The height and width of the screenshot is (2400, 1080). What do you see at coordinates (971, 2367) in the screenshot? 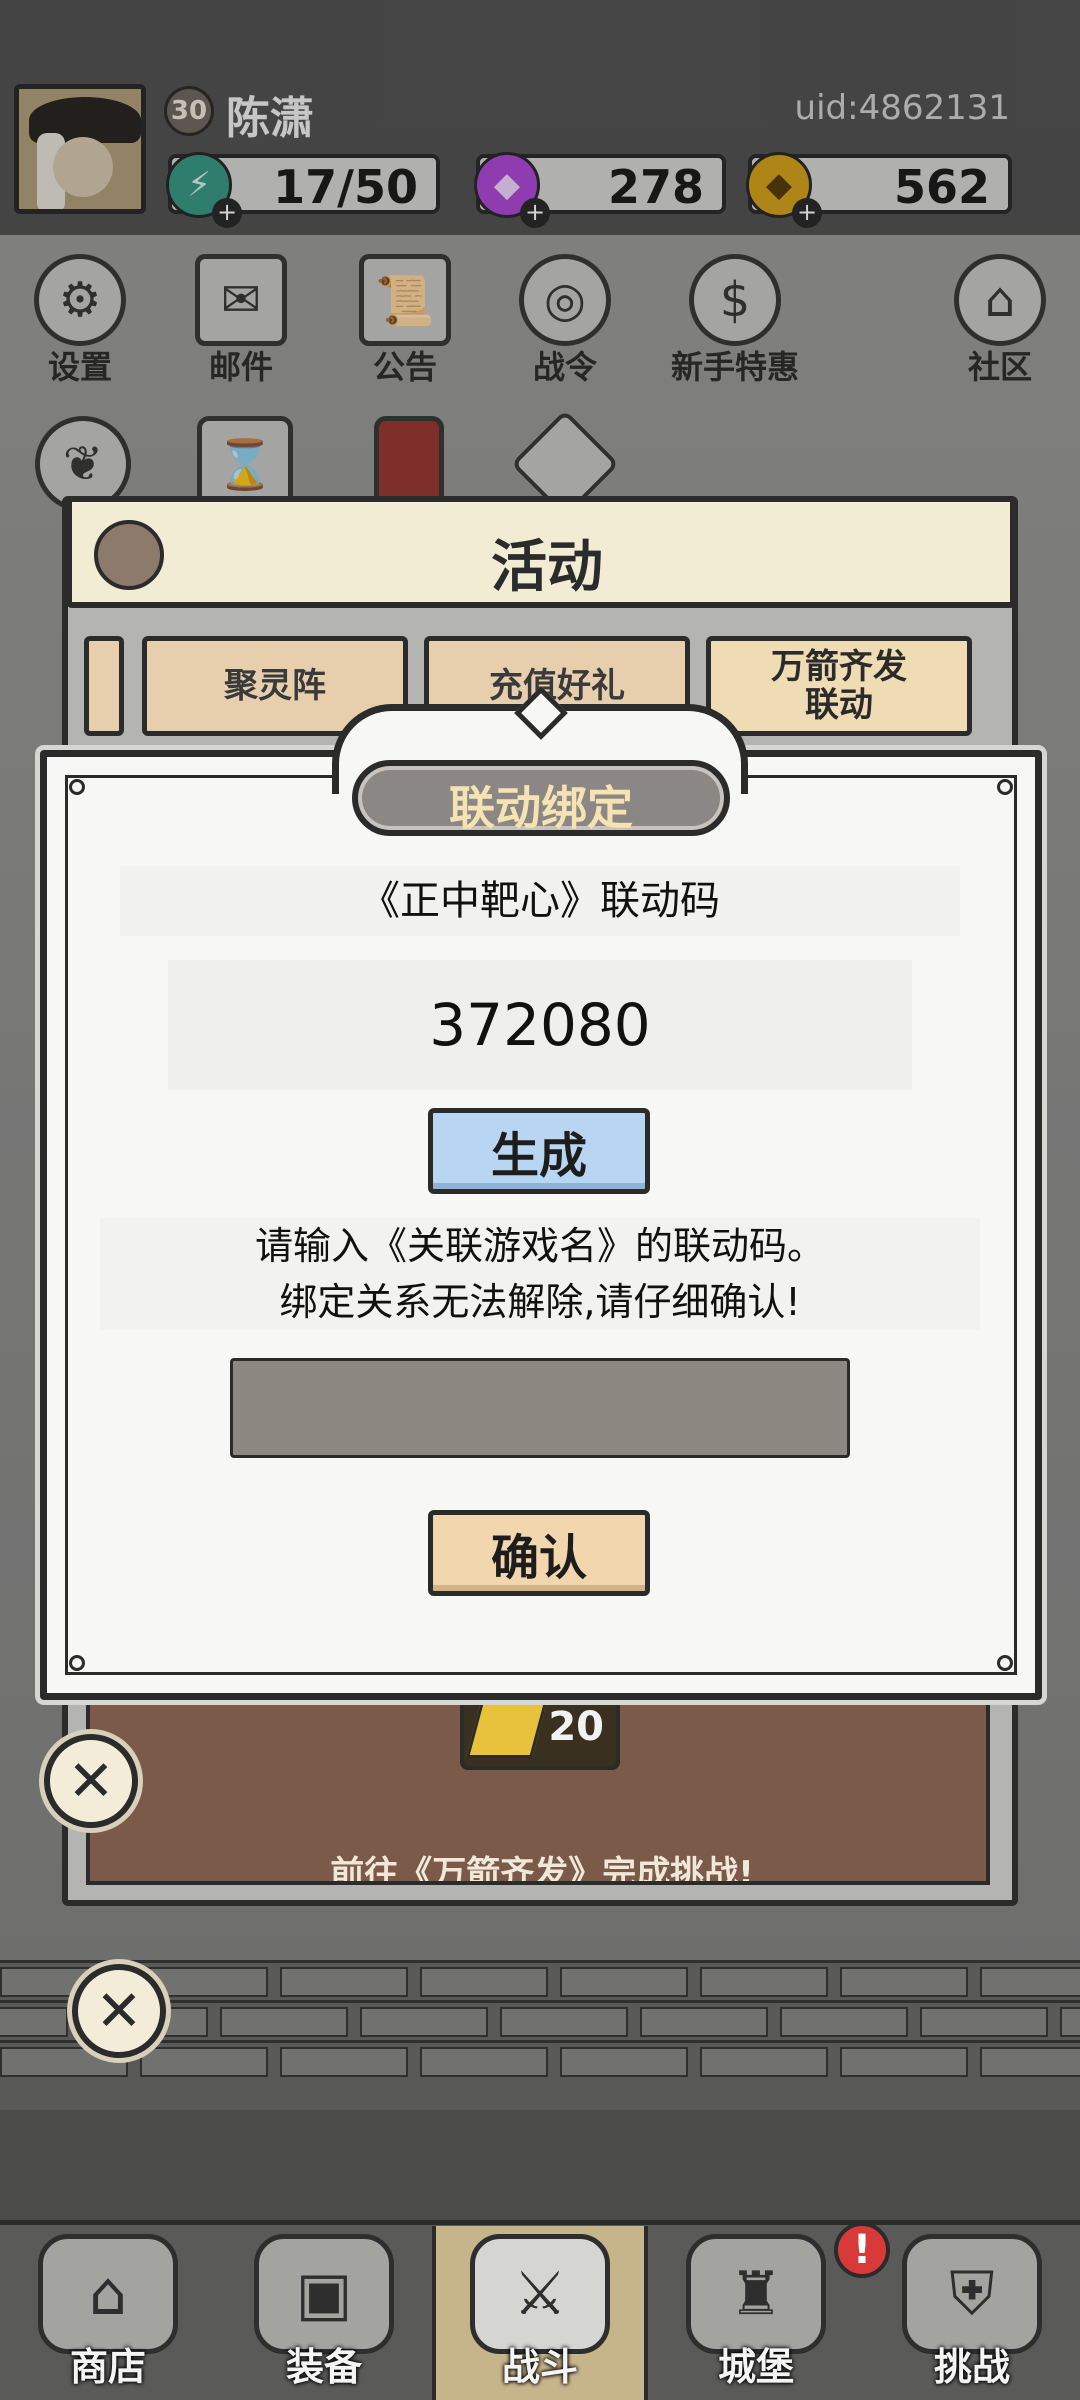
I see `nav-label: 挑战` at bounding box center [971, 2367].